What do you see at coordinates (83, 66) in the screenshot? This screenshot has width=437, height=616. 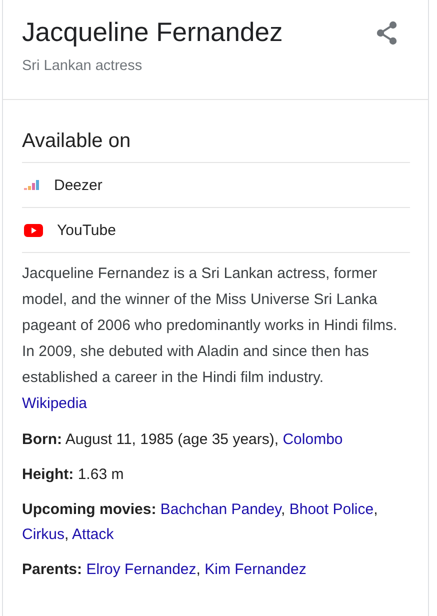 I see `person-subtitle: Sri Lankan actress` at bounding box center [83, 66].